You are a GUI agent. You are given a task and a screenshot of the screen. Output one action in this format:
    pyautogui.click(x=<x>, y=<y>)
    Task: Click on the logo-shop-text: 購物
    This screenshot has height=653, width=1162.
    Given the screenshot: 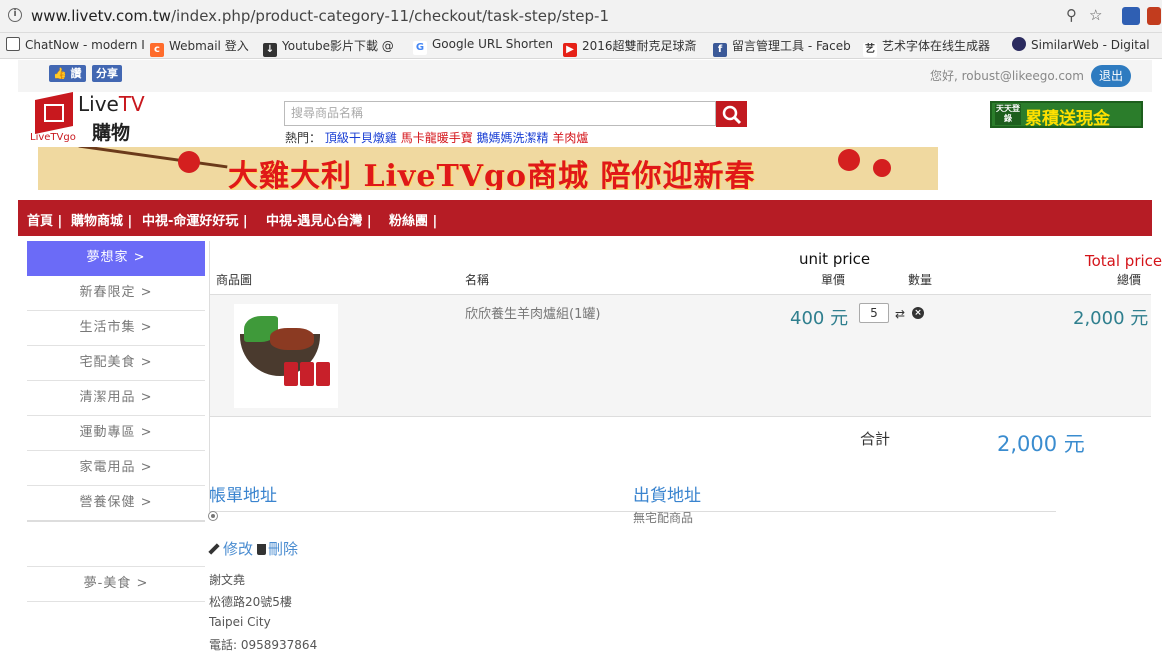 What is the action you would take?
    pyautogui.click(x=111, y=133)
    